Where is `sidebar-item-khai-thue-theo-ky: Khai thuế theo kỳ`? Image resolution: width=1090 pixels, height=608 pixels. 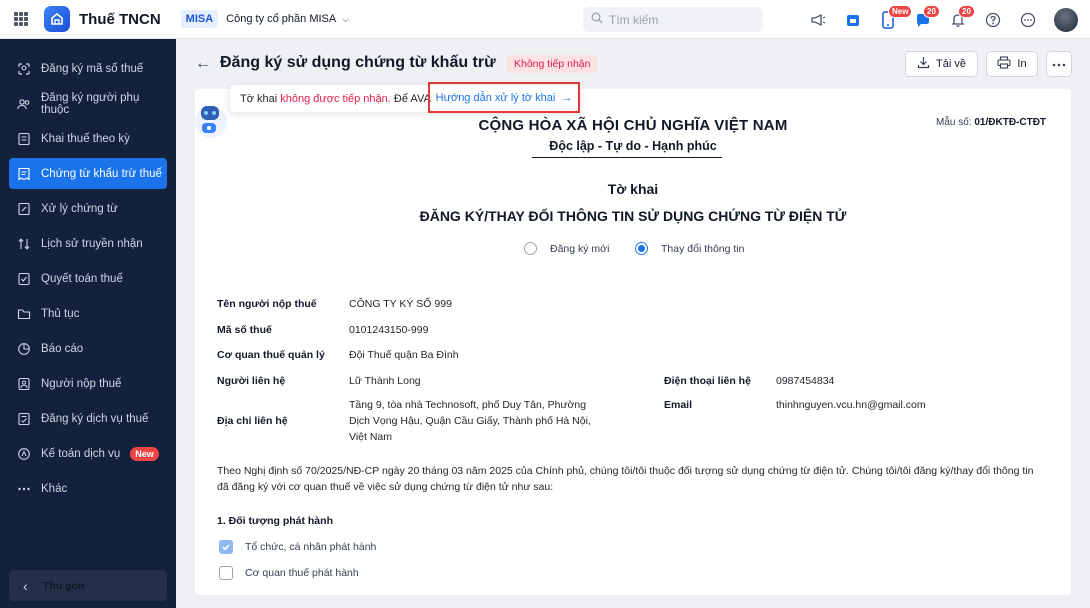 sidebar-item-khai-thue-theo-ky: Khai thuế theo kỳ is located at coordinates (88, 138).